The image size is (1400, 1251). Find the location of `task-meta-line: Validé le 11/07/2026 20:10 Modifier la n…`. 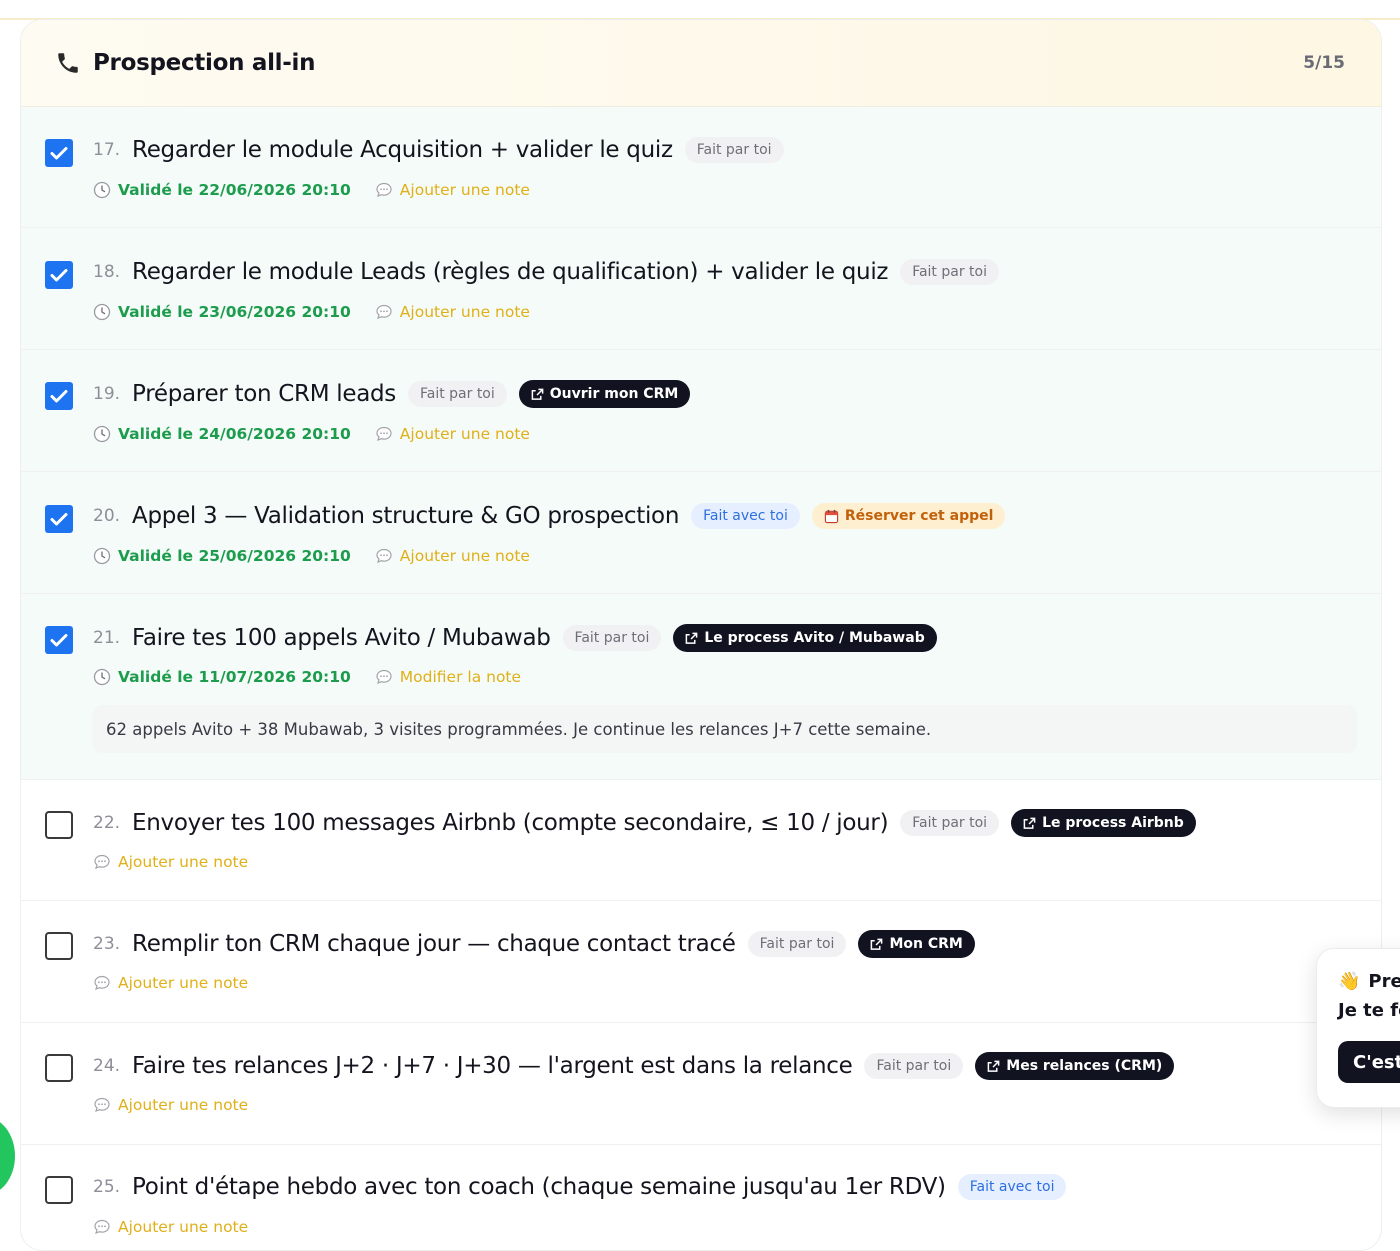

task-meta-line: Validé le 11/07/2026 20:10 Modifier la n… is located at coordinates (307, 677).